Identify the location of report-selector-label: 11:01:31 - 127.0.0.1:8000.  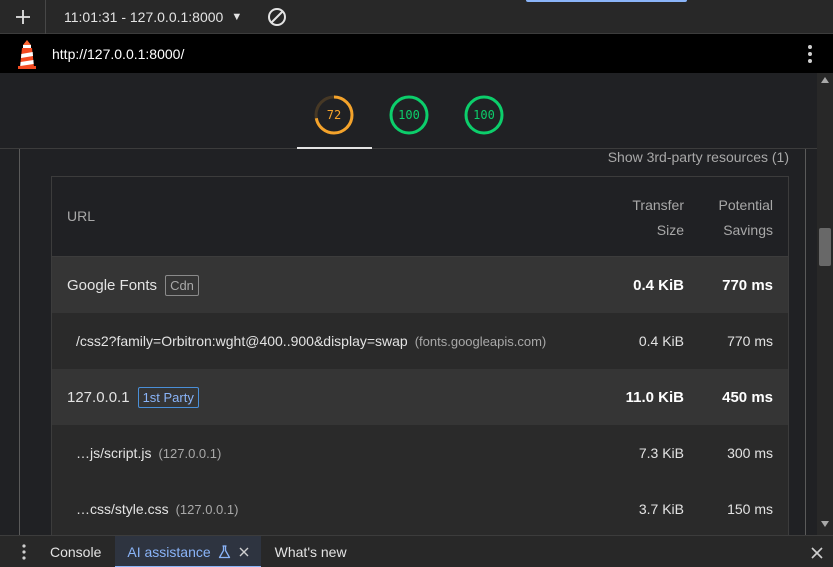
(144, 16).